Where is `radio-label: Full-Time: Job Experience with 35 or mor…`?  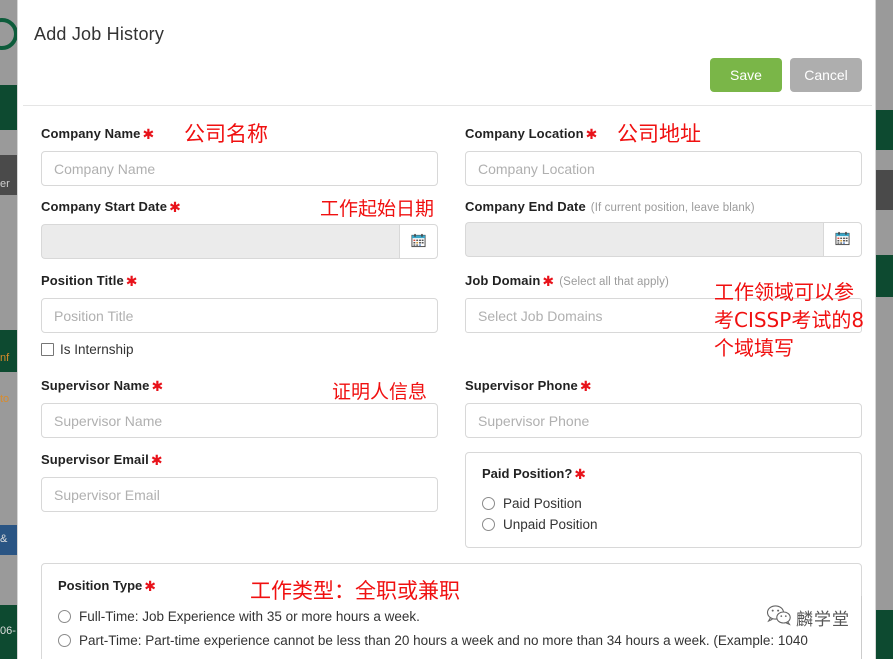 radio-label: Full-Time: Job Experience with 35 or mor… is located at coordinates (249, 616).